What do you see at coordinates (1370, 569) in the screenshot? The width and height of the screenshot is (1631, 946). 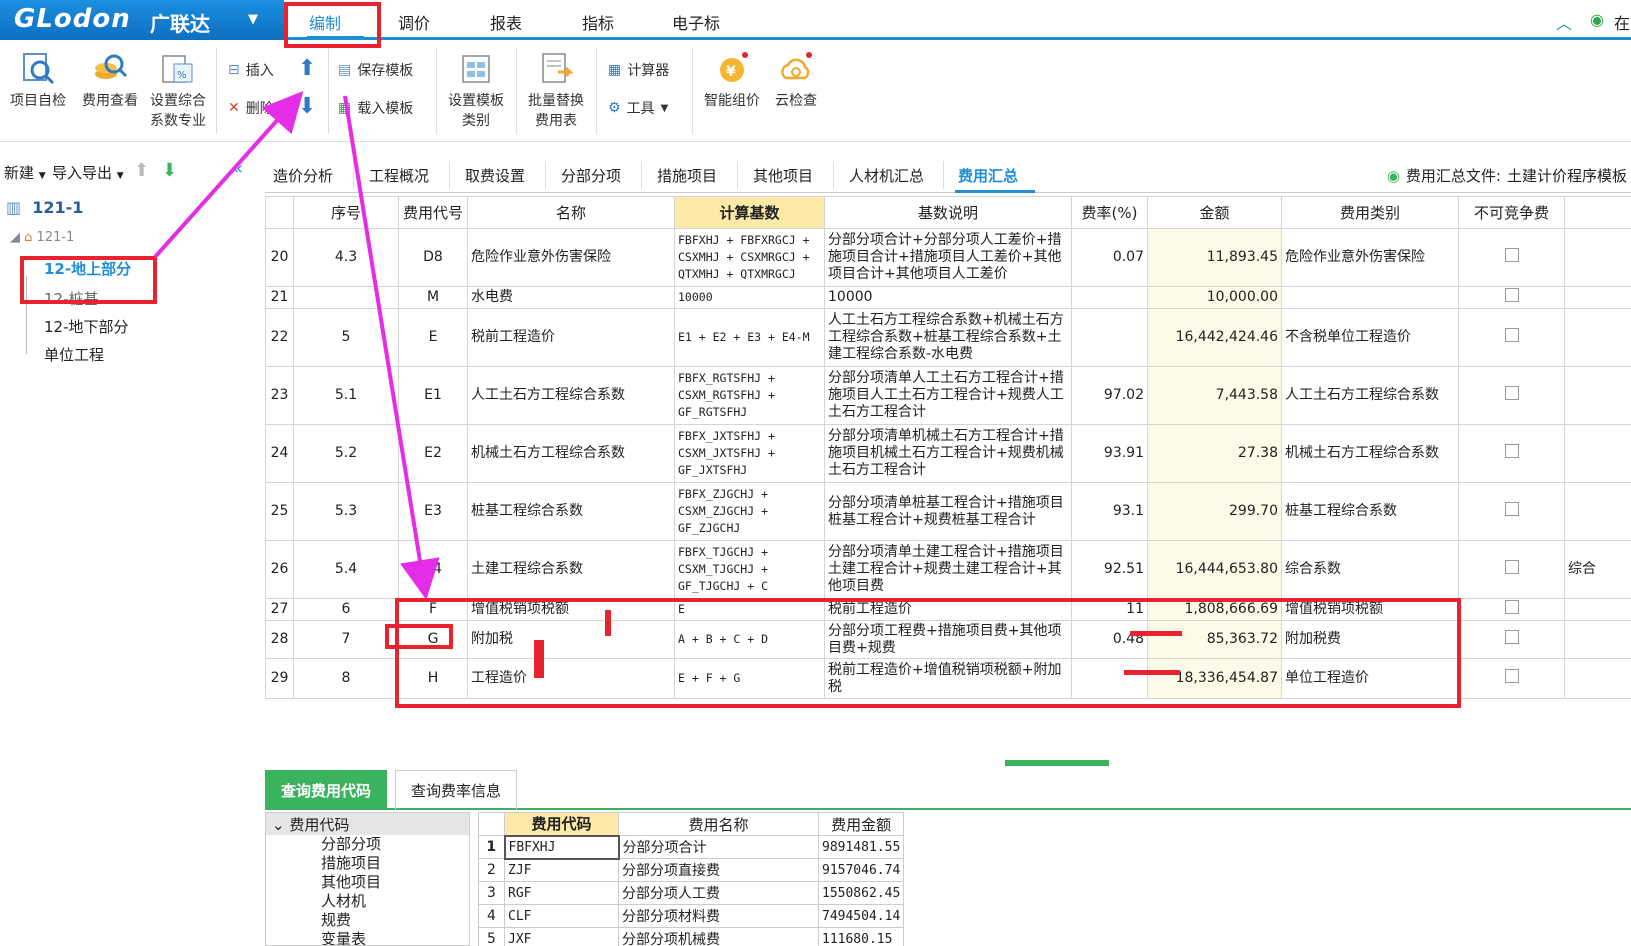 I see `grid-cell-category: 综合系数` at bounding box center [1370, 569].